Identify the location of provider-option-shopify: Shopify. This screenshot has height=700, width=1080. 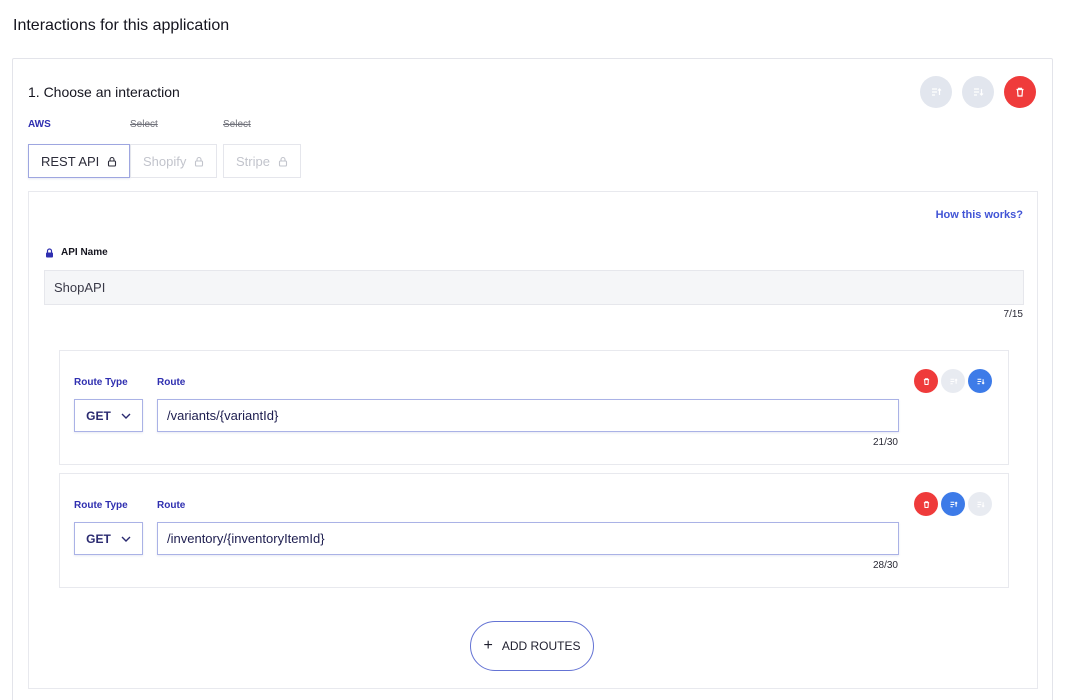
(174, 161).